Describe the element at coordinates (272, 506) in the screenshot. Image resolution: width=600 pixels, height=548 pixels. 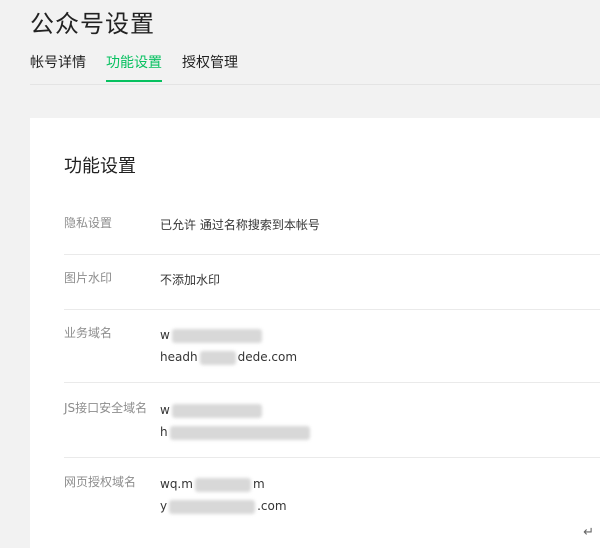
I see `domain-suffix: .com` at that location.